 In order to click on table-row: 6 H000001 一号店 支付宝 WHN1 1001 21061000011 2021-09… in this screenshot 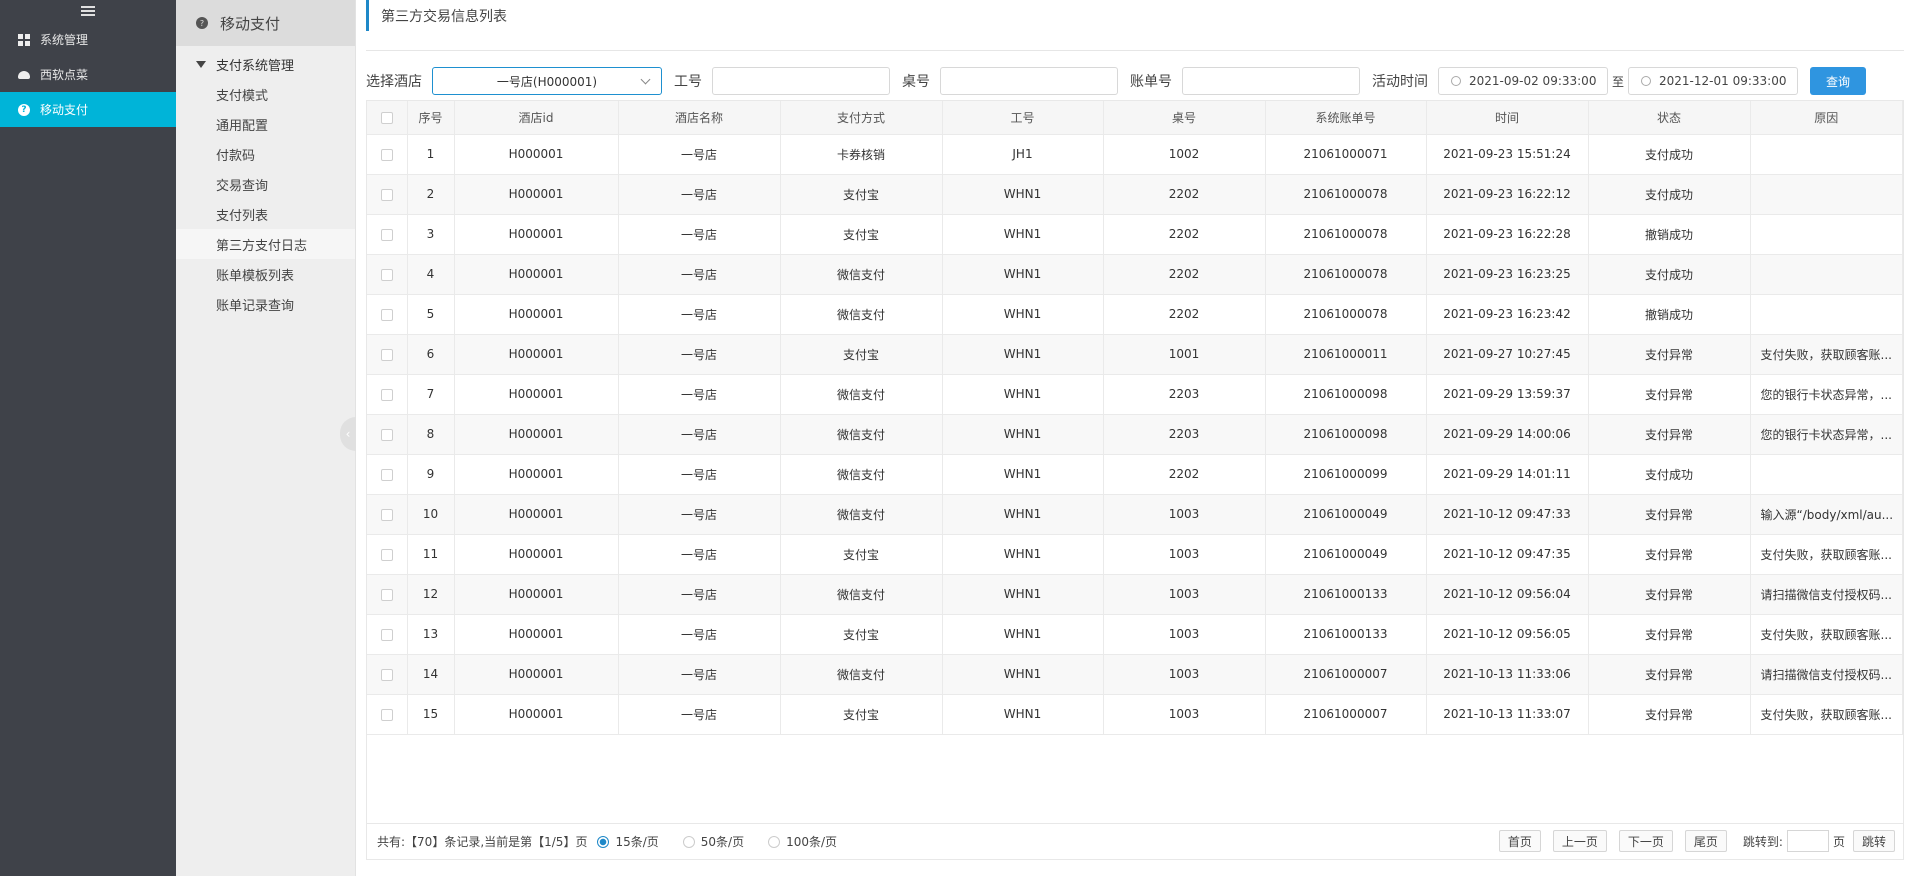, I will do `click(1135, 354)`.